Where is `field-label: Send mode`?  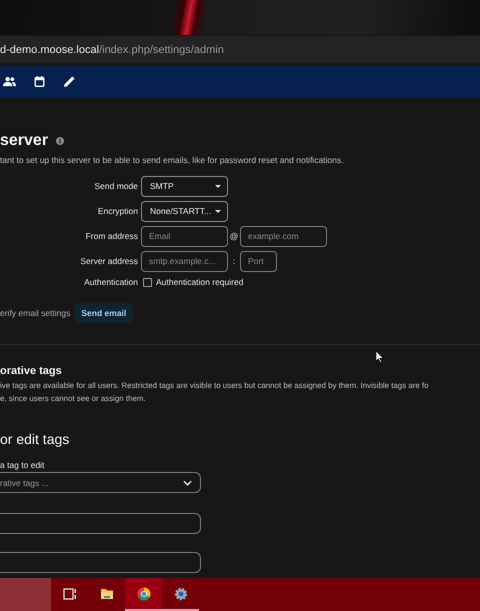
field-label: Send mode is located at coordinates (116, 186).